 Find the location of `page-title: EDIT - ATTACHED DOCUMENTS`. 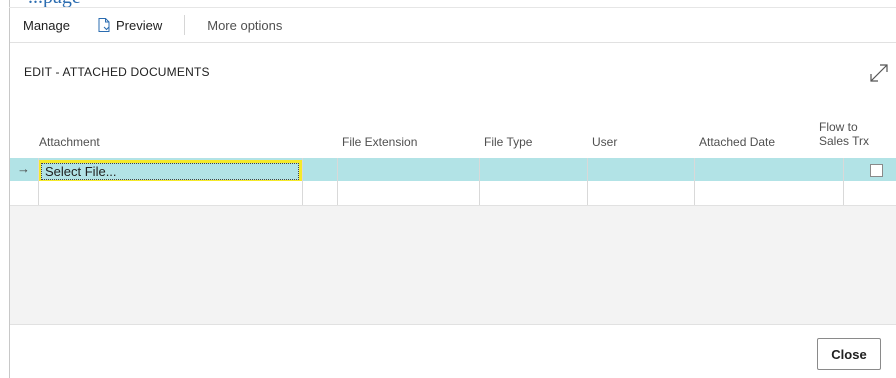

page-title: EDIT - ATTACHED DOCUMENTS is located at coordinates (117, 72).